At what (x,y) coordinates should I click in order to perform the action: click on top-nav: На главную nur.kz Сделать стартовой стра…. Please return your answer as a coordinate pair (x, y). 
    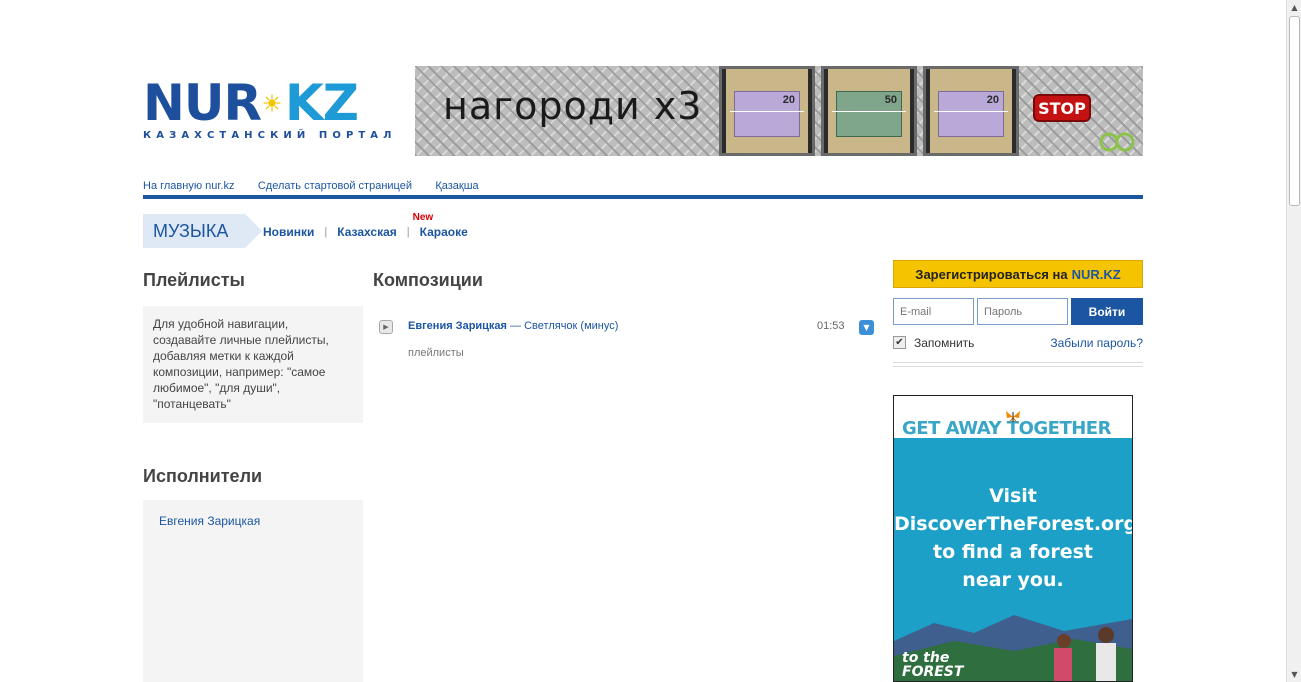
    Looking at the image, I should click on (643, 188).